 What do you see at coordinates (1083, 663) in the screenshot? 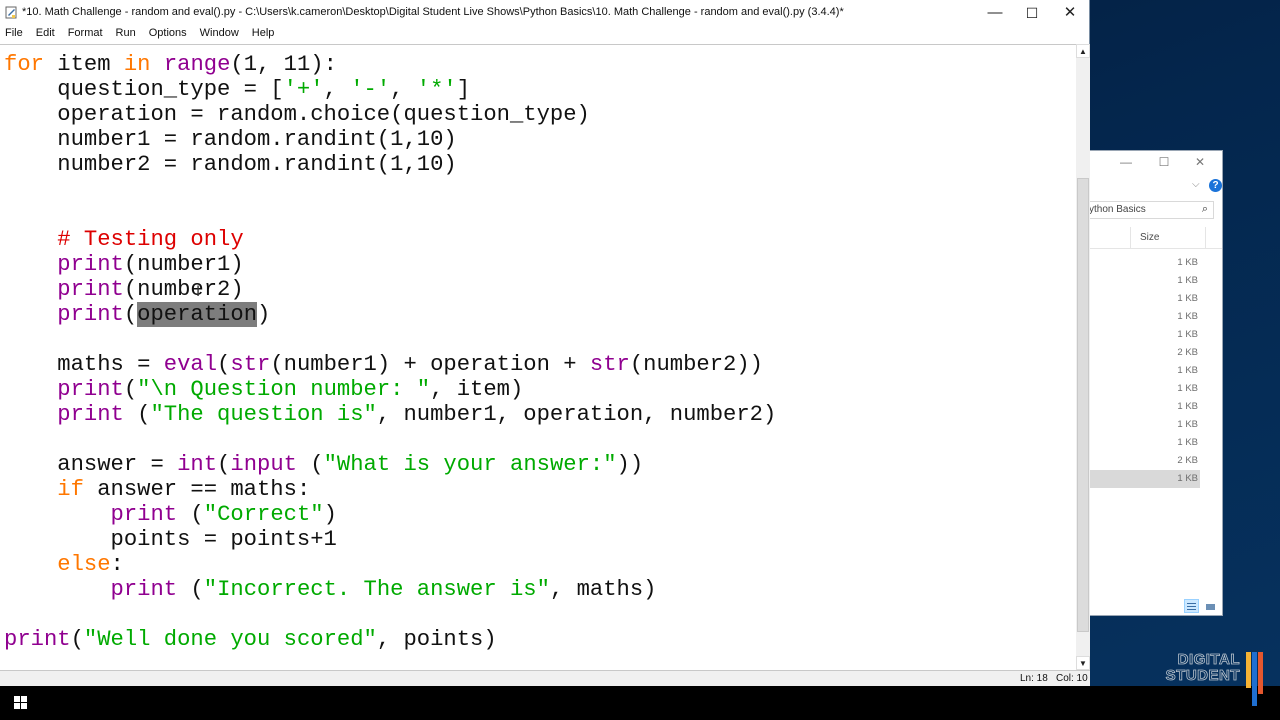
I see `scroll-down-arrow-icon: ▼` at bounding box center [1083, 663].